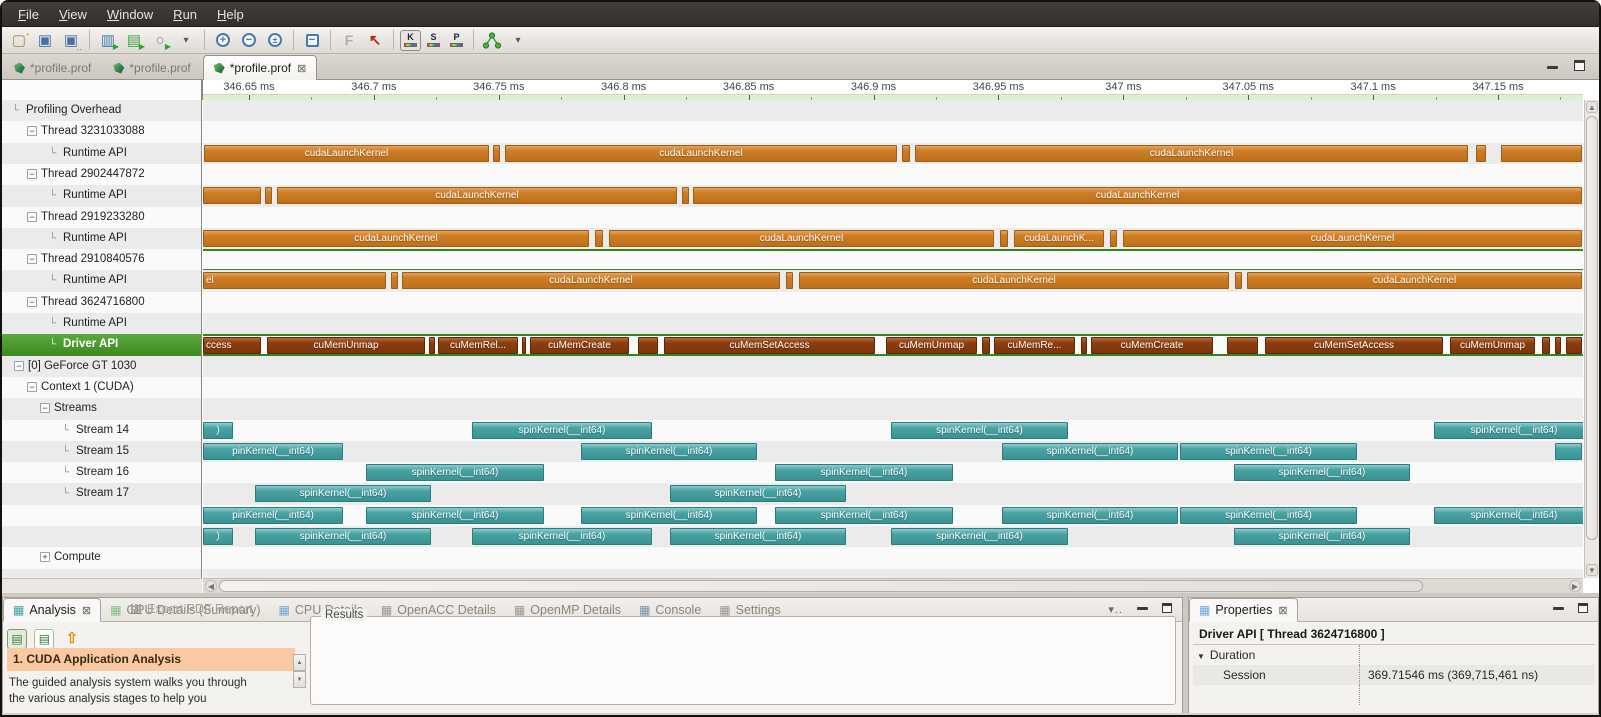  Describe the element at coordinates (151, 68) in the screenshot. I see `editor-tab-2: *profile.prof` at that location.